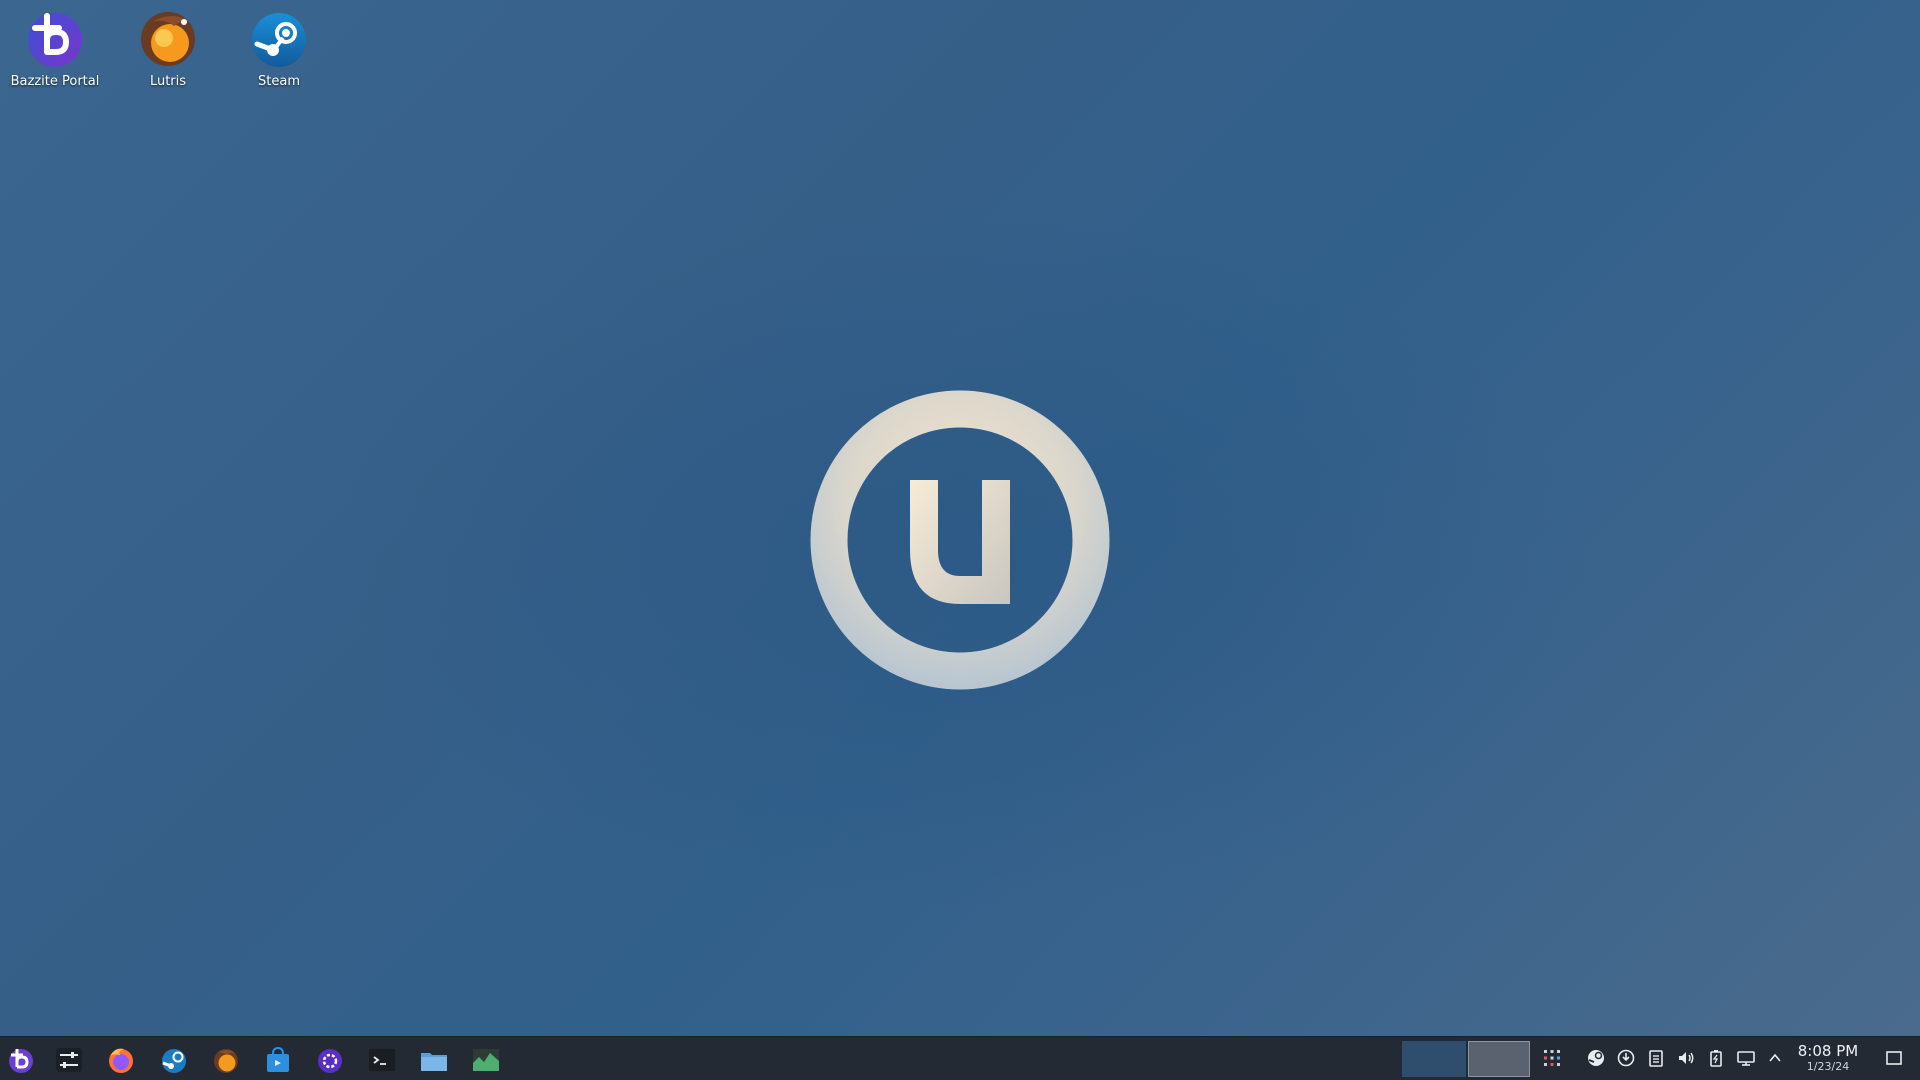  What do you see at coordinates (1894, 1058) in the screenshot?
I see `show-desktop-icon` at bounding box center [1894, 1058].